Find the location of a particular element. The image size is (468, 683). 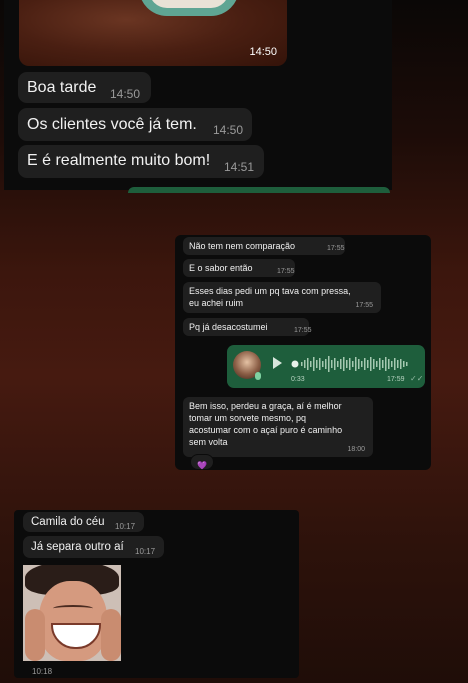

sticker-photo is located at coordinates (72, 613).